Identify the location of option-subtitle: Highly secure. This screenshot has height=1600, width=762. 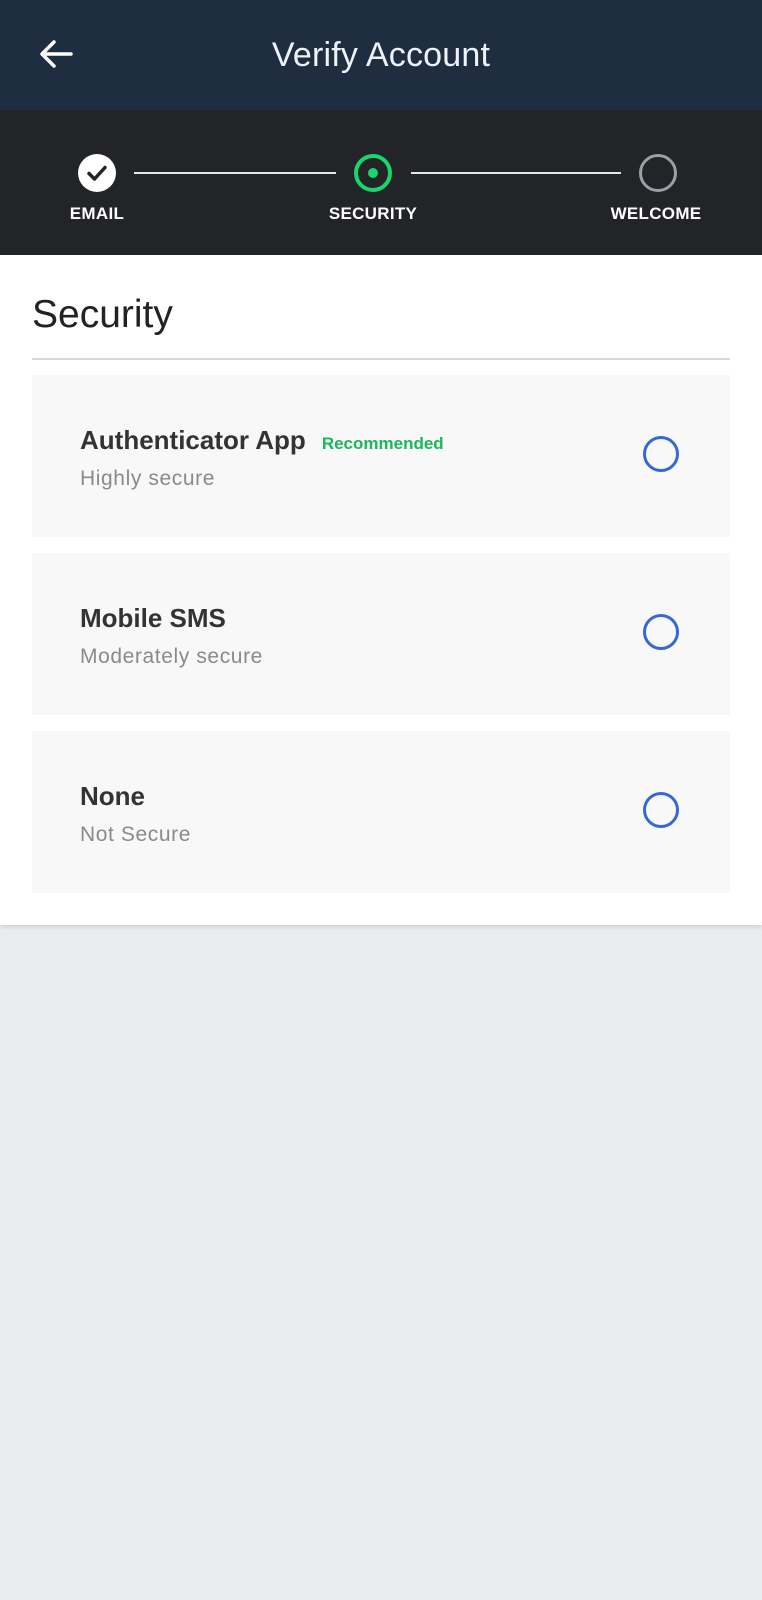
(148, 478).